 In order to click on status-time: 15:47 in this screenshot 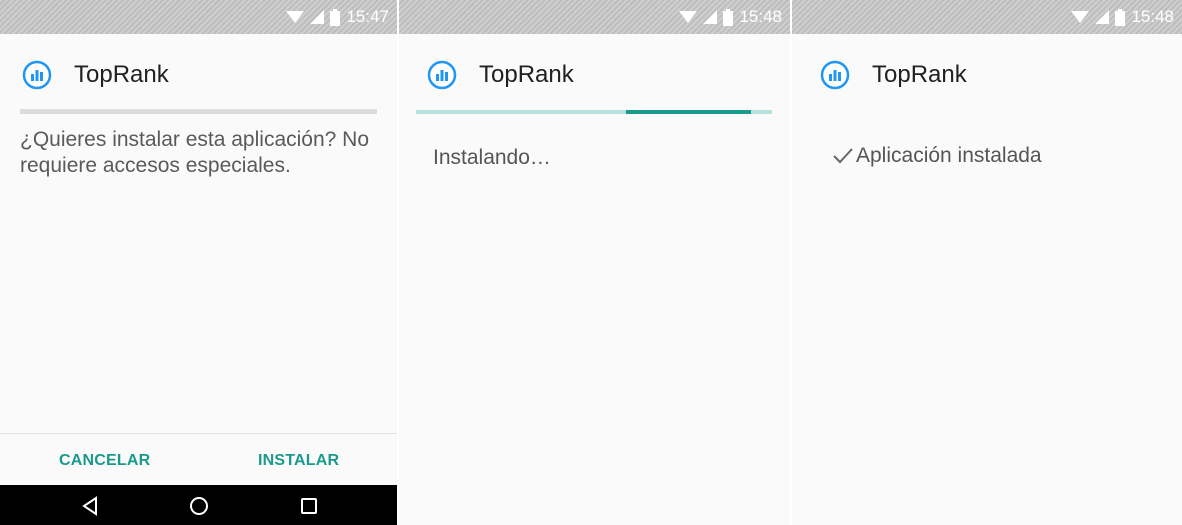, I will do `click(367, 16)`.